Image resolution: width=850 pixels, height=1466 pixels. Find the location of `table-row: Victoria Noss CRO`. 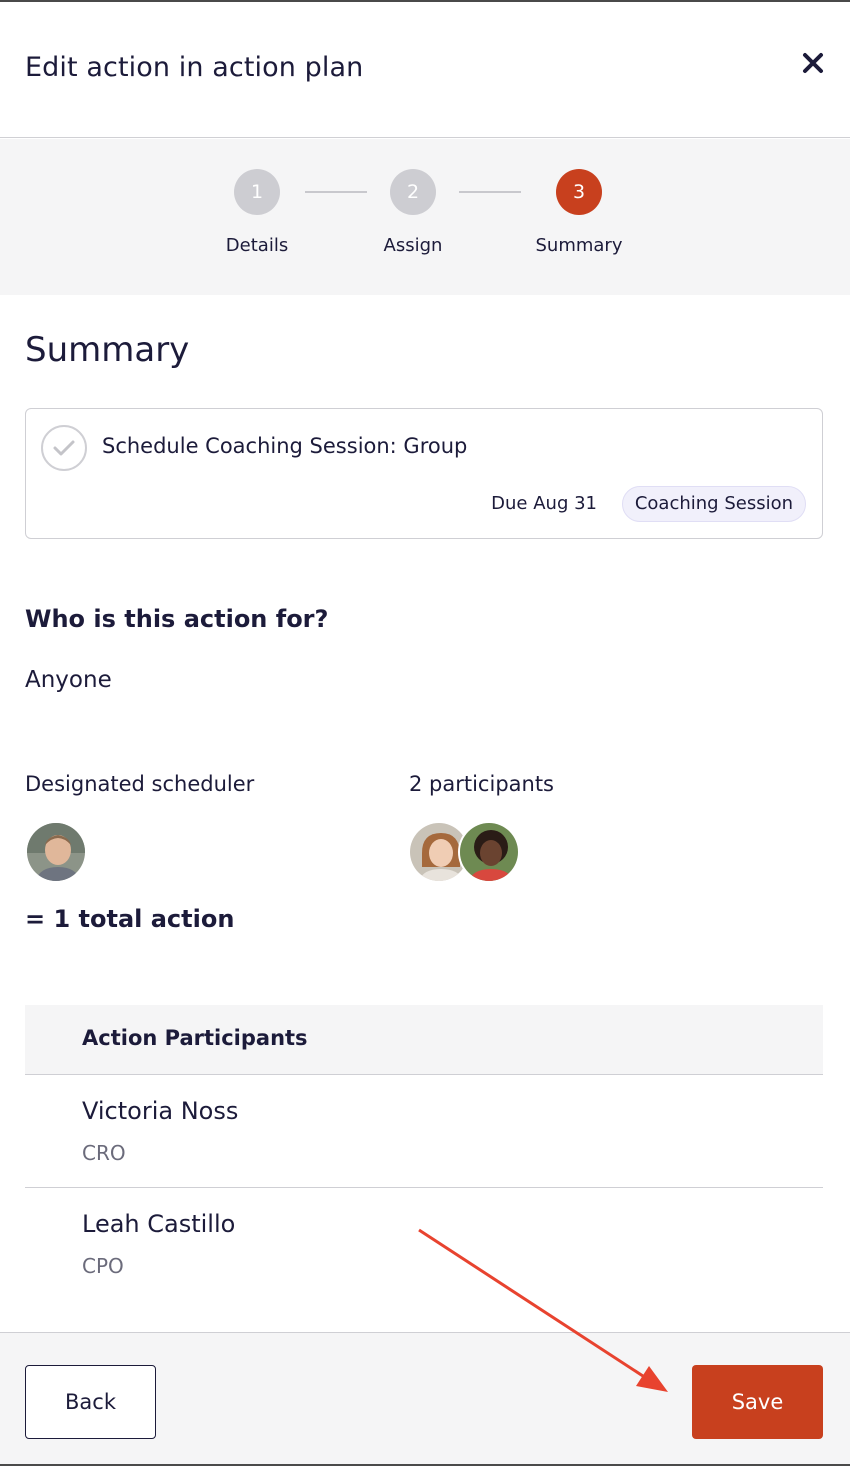

table-row: Victoria Noss CRO is located at coordinates (424, 1131).